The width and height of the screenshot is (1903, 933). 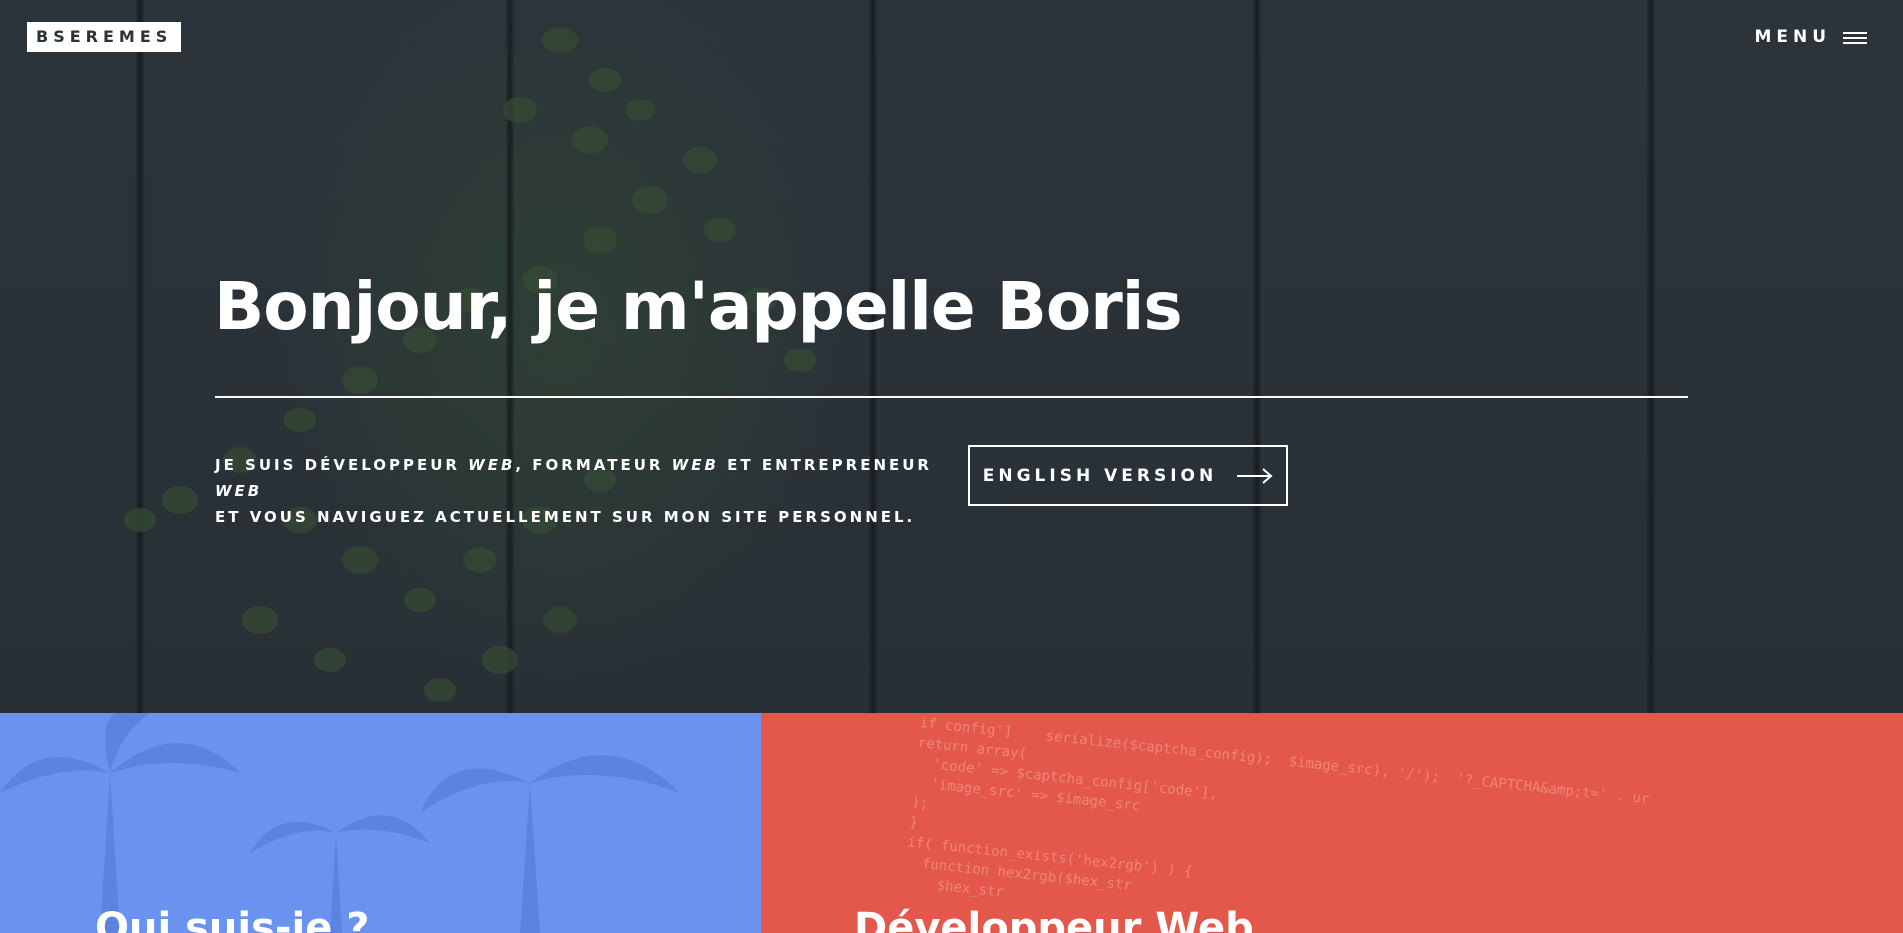 I want to click on cta-label: ENGLISH VERSION, so click(x=1100, y=475).